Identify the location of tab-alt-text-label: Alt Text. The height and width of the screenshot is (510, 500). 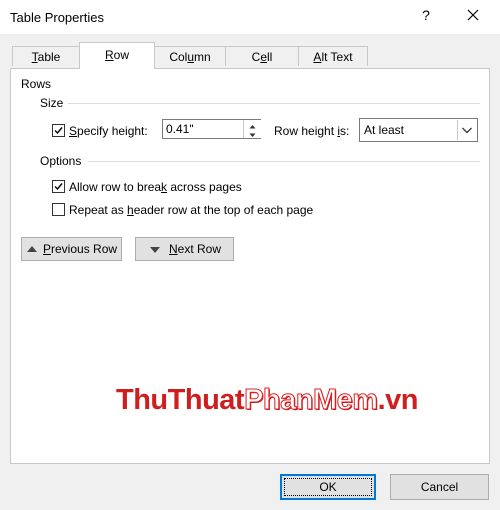
(333, 57).